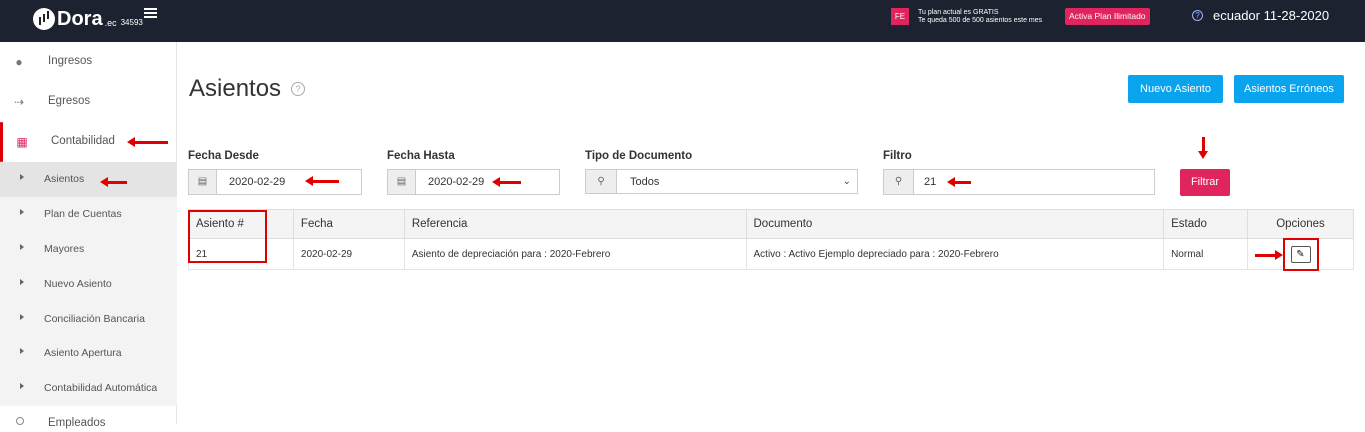 The image size is (1365, 432). I want to click on company-id: 34593, so click(131, 22).